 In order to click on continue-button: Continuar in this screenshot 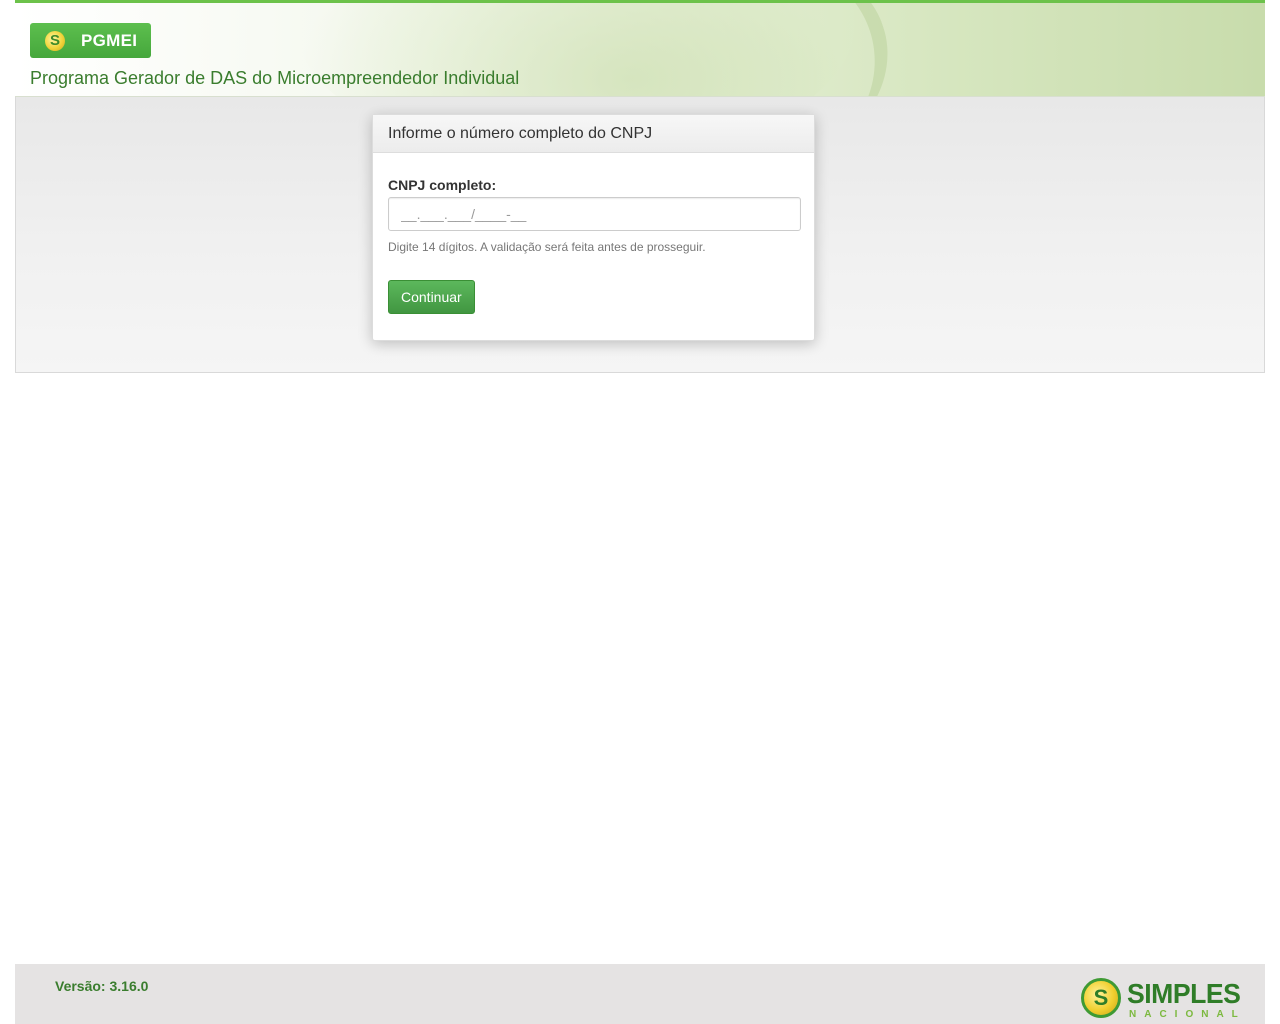, I will do `click(431, 297)`.